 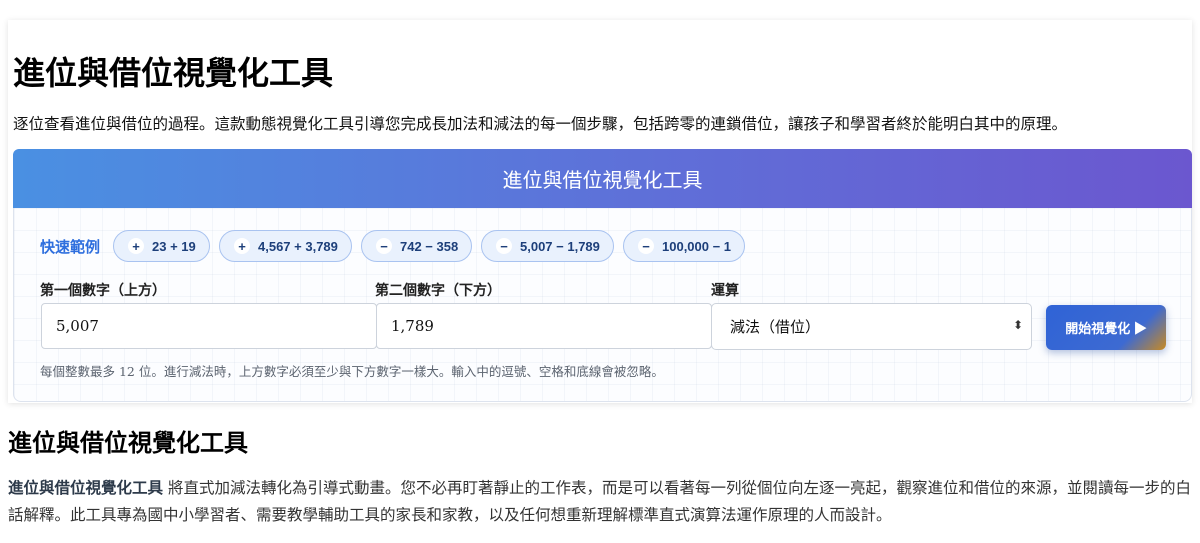 I want to click on example-label: 4,567 + 3,789, so click(x=298, y=246).